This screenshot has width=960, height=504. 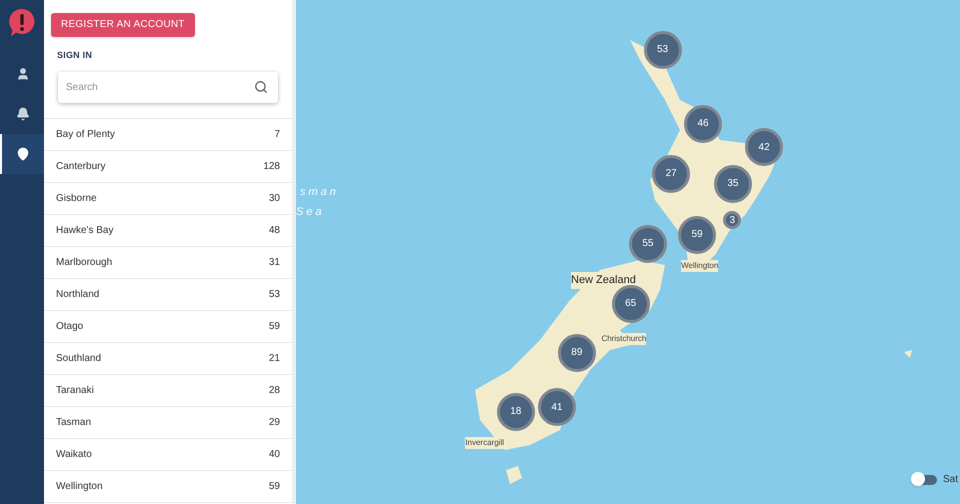 I want to click on region-name: Wellington, so click(x=79, y=487).